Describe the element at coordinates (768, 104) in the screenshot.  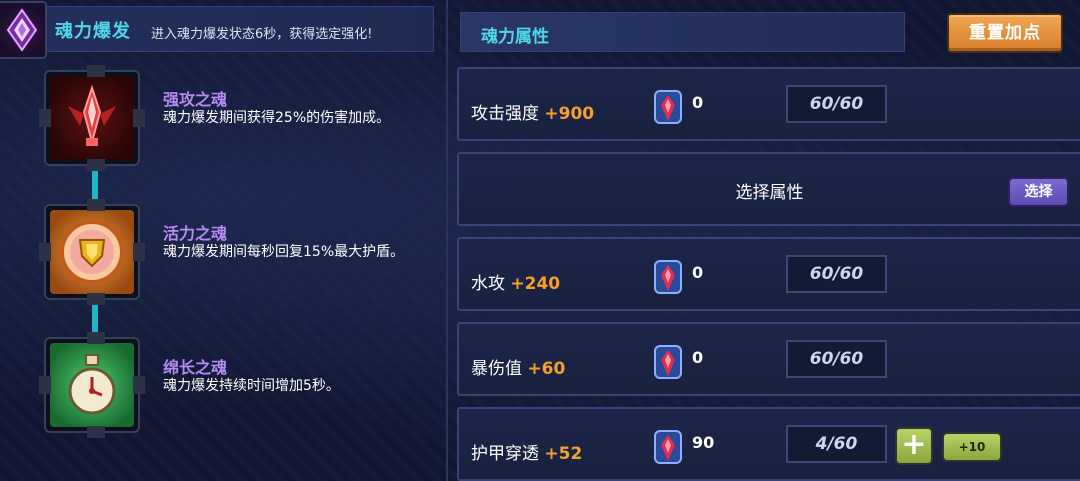
I see `attribute-row-attack-power: 攻击强度 +900 0 60/60` at that location.